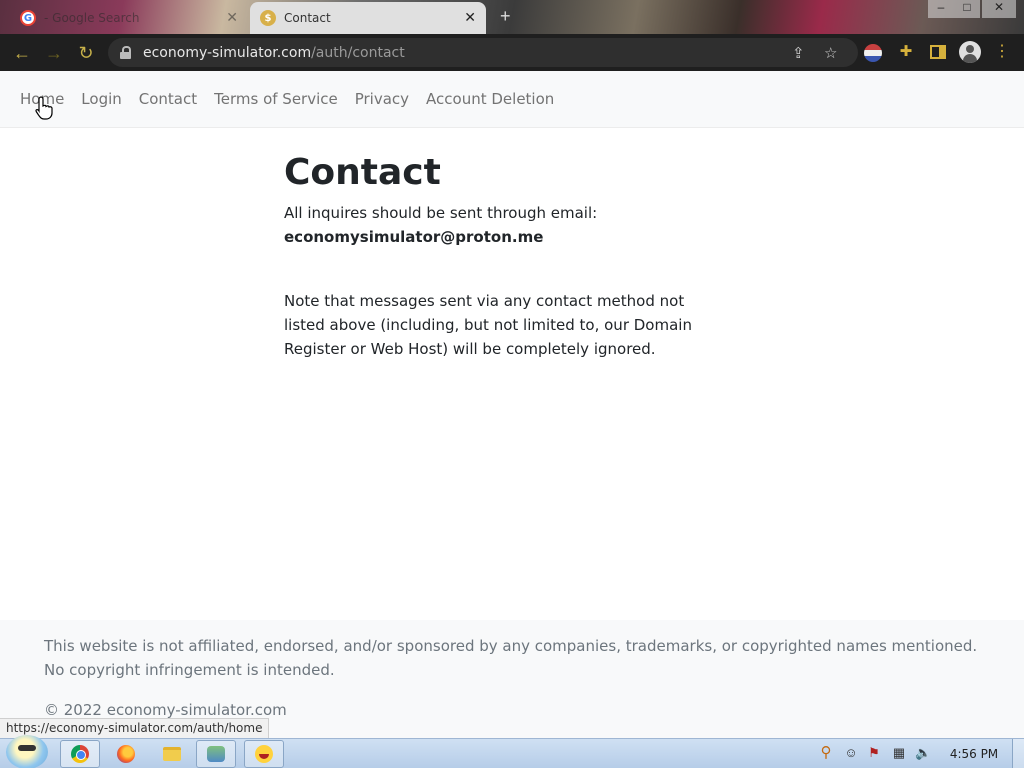  I want to click on url-host: economy-simulator.com, so click(227, 52).